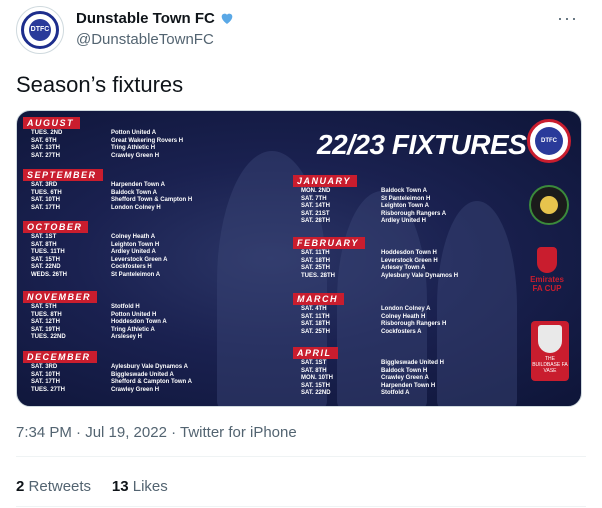 The height and width of the screenshot is (508, 602). I want to click on fixture-row: SAT. 27TH Crawley Green H, so click(107, 157).